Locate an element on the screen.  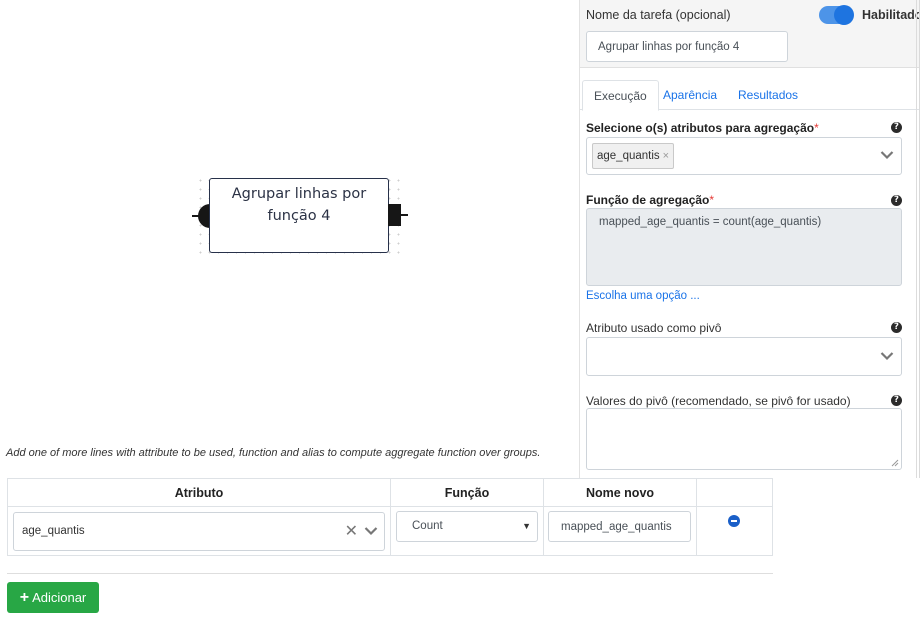
task-name-label: Nome da tarefa (opcional) is located at coordinates (658, 15).